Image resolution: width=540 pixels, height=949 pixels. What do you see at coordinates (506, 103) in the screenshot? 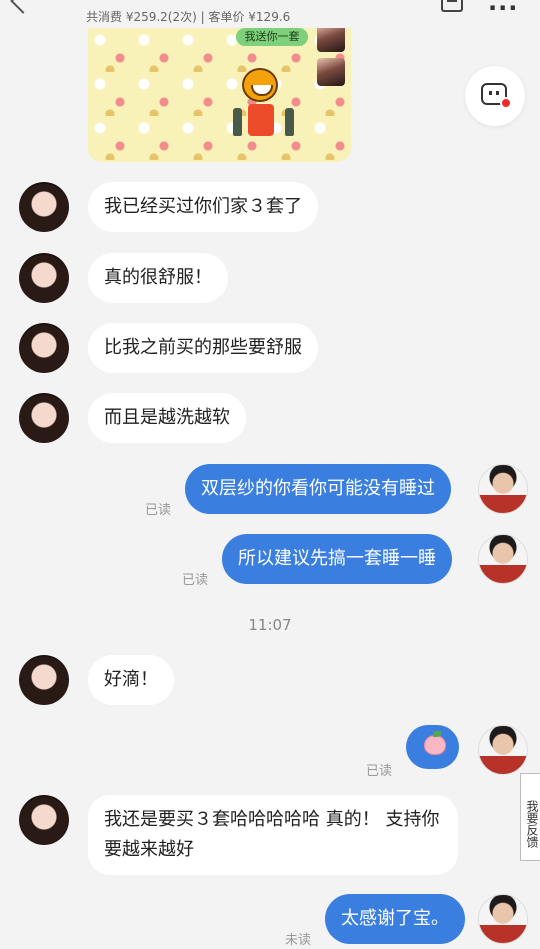
I see `notification-dot` at bounding box center [506, 103].